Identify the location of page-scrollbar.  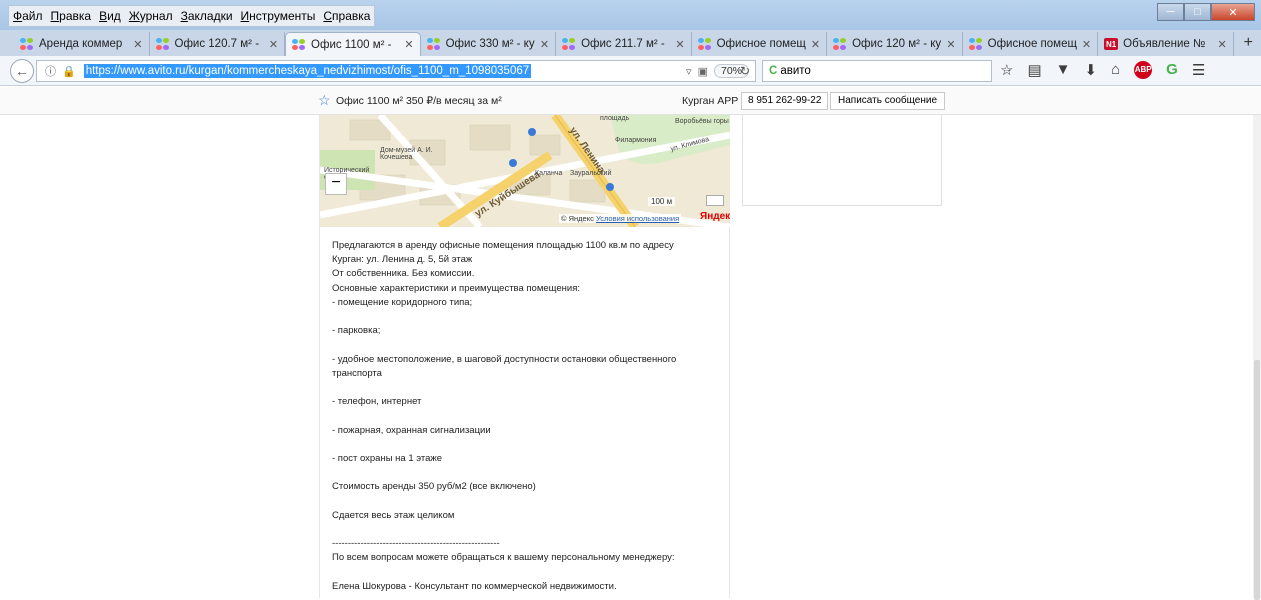
(1257, 357).